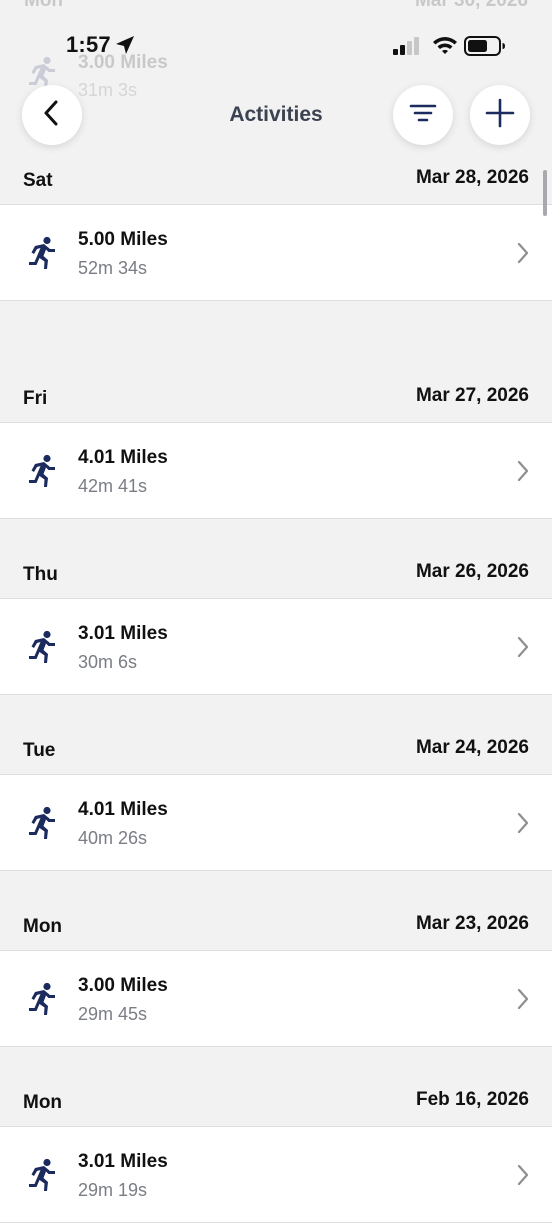  What do you see at coordinates (39, 750) in the screenshot?
I see `weekday-label: Tue` at bounding box center [39, 750].